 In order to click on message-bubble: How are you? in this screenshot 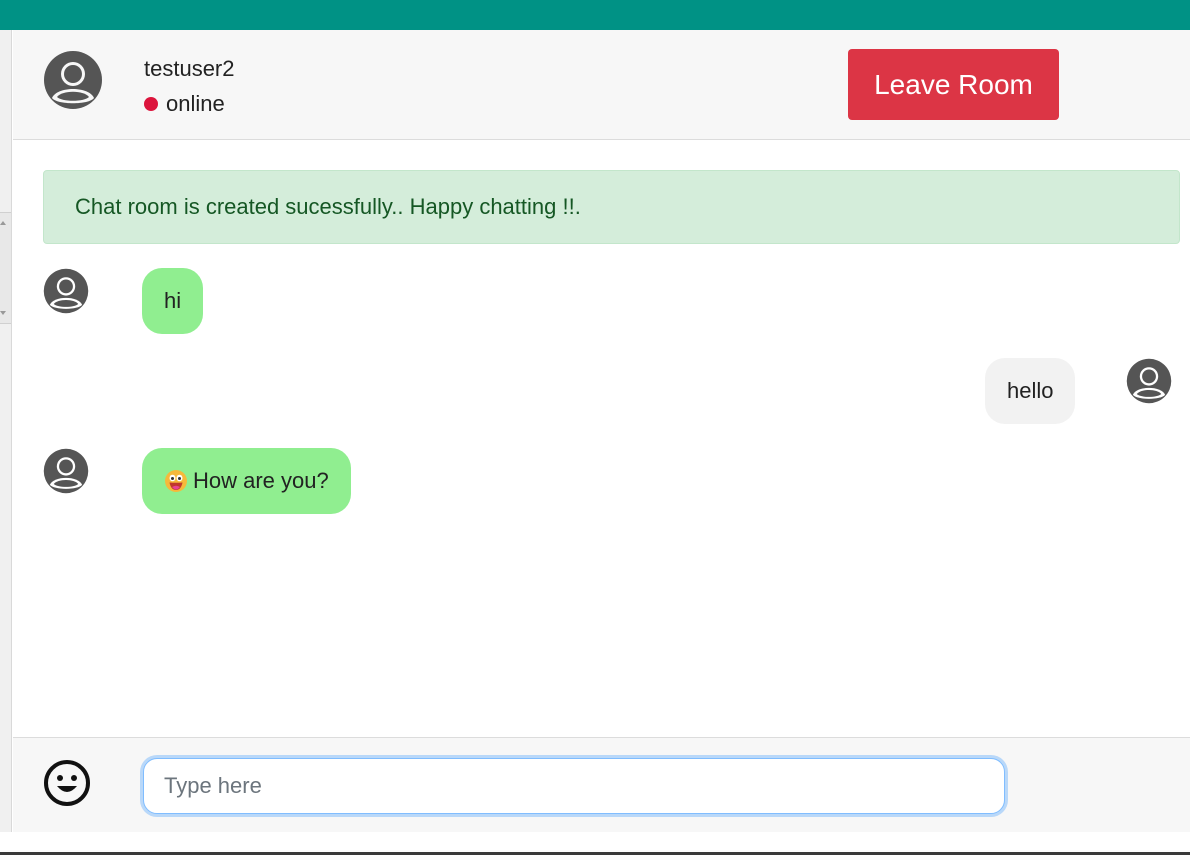, I will do `click(246, 481)`.